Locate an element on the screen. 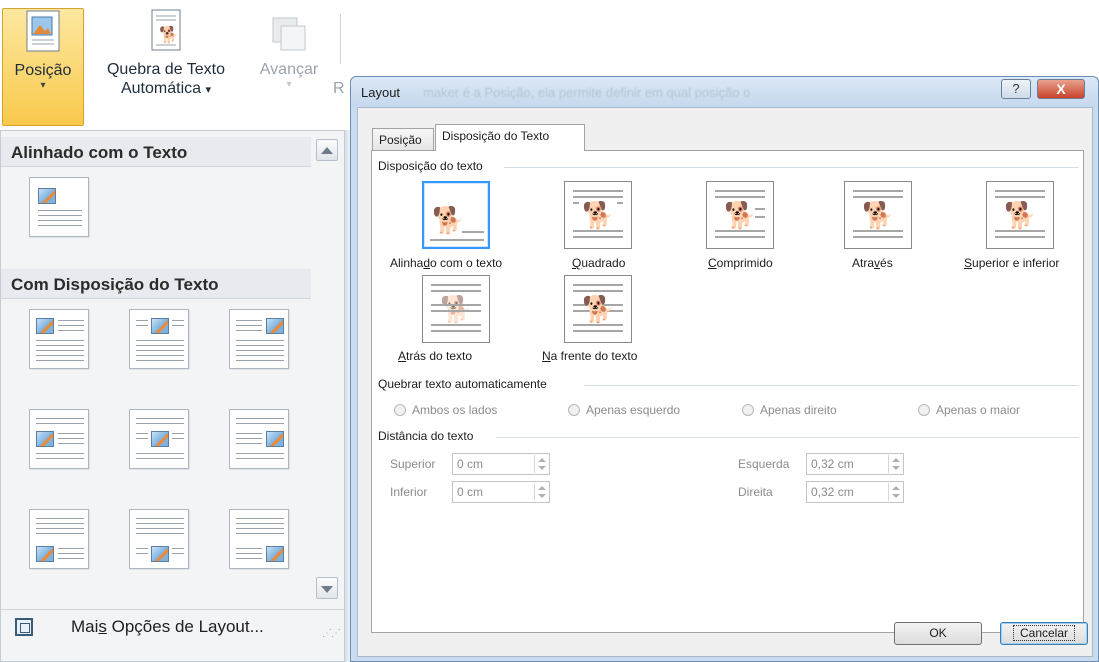 This screenshot has height=662, width=1099. text-wrap-icon: 🐕 is located at coordinates (166, 30).